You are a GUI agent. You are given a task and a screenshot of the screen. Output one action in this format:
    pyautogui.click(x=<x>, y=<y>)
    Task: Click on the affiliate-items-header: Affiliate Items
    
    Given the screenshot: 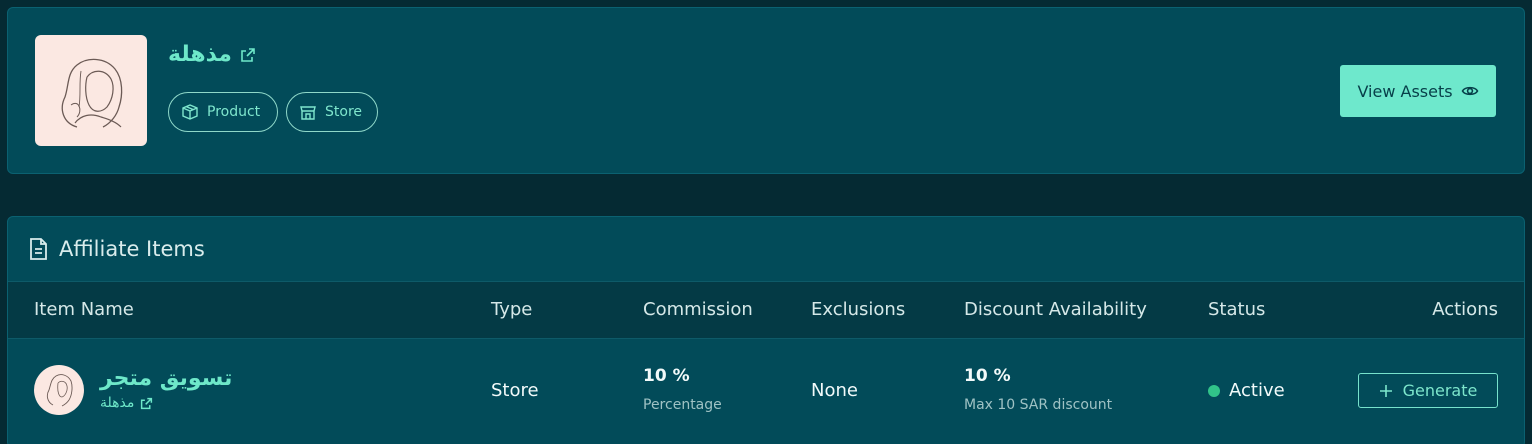 What is the action you would take?
    pyautogui.click(x=116, y=249)
    